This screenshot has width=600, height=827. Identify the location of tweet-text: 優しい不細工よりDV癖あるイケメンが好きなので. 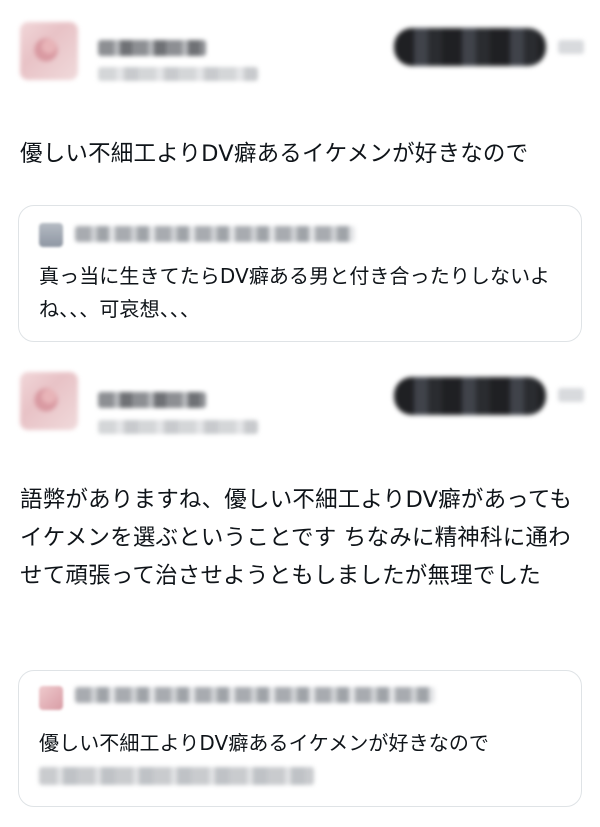
(274, 154).